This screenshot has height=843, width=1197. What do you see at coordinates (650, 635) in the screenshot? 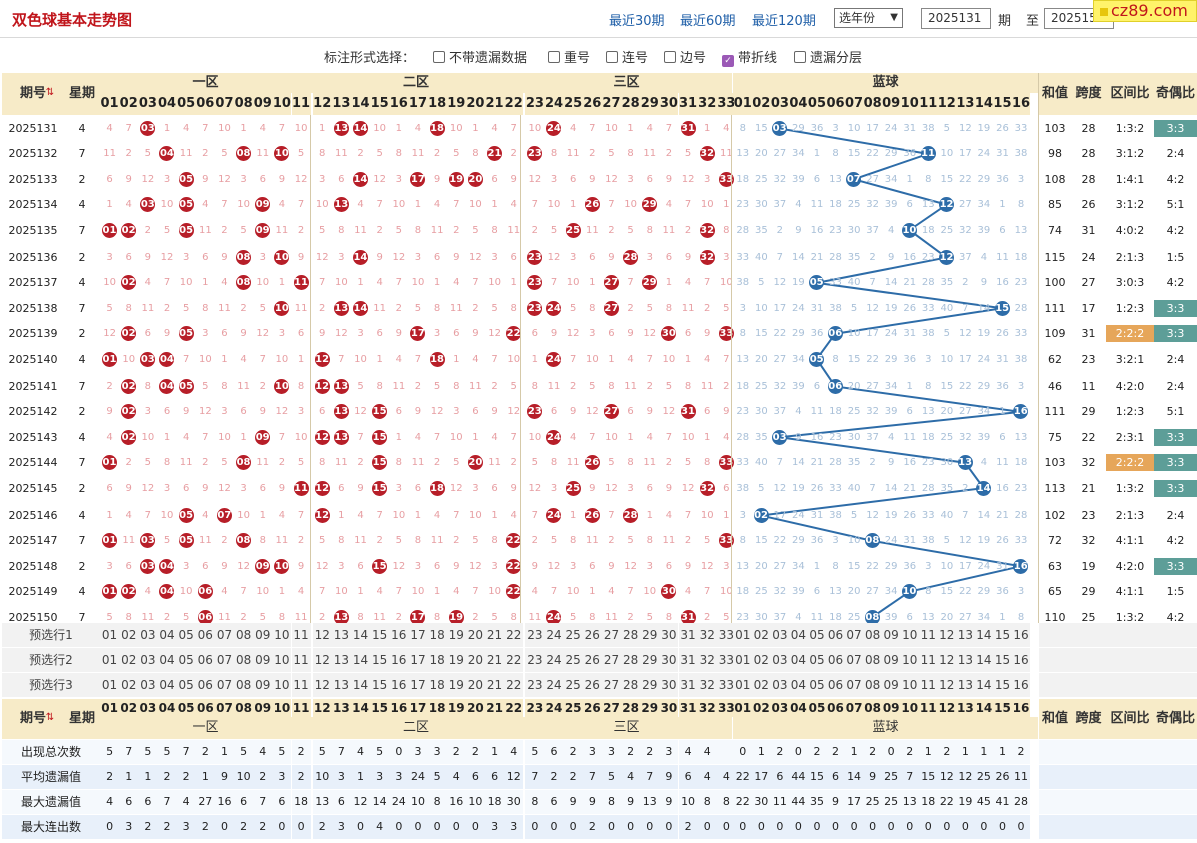
I see `preselect-red-number: 29` at bounding box center [650, 635].